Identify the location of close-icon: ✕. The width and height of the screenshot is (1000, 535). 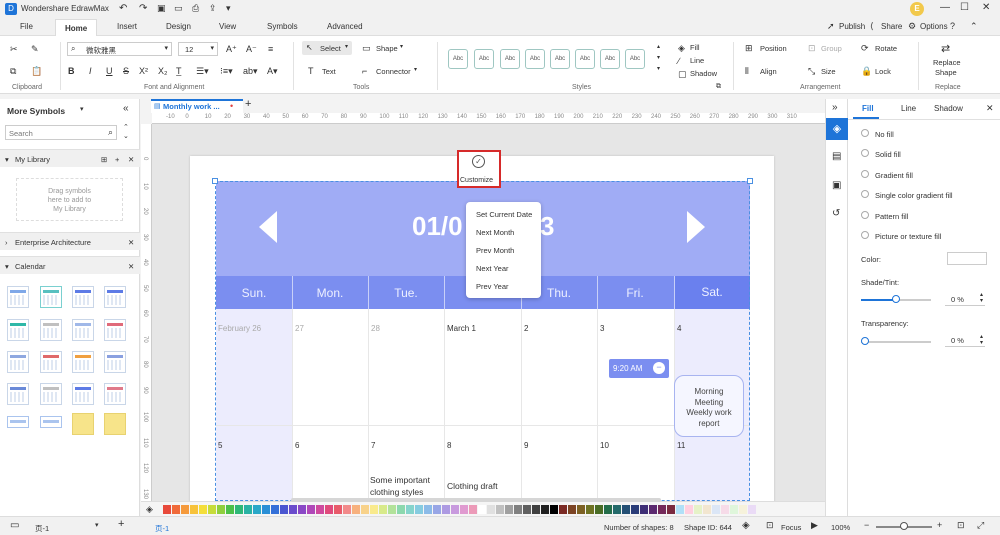
(131, 242).